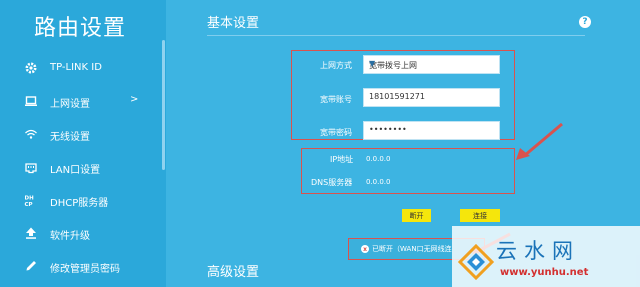  What do you see at coordinates (416, 215) in the screenshot?
I see `disconnect-button: 断开` at bounding box center [416, 215].